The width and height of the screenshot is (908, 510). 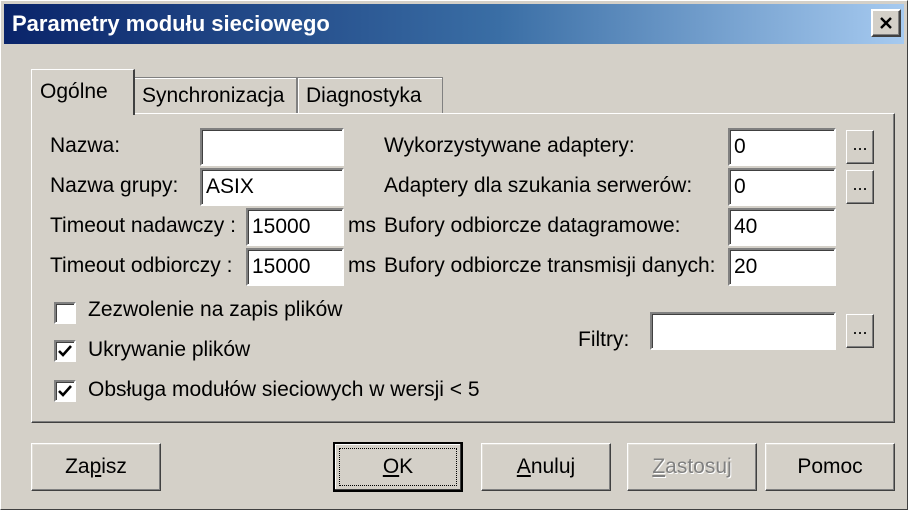 I want to click on group-name-label: Nazwa grupy:, so click(x=114, y=185).